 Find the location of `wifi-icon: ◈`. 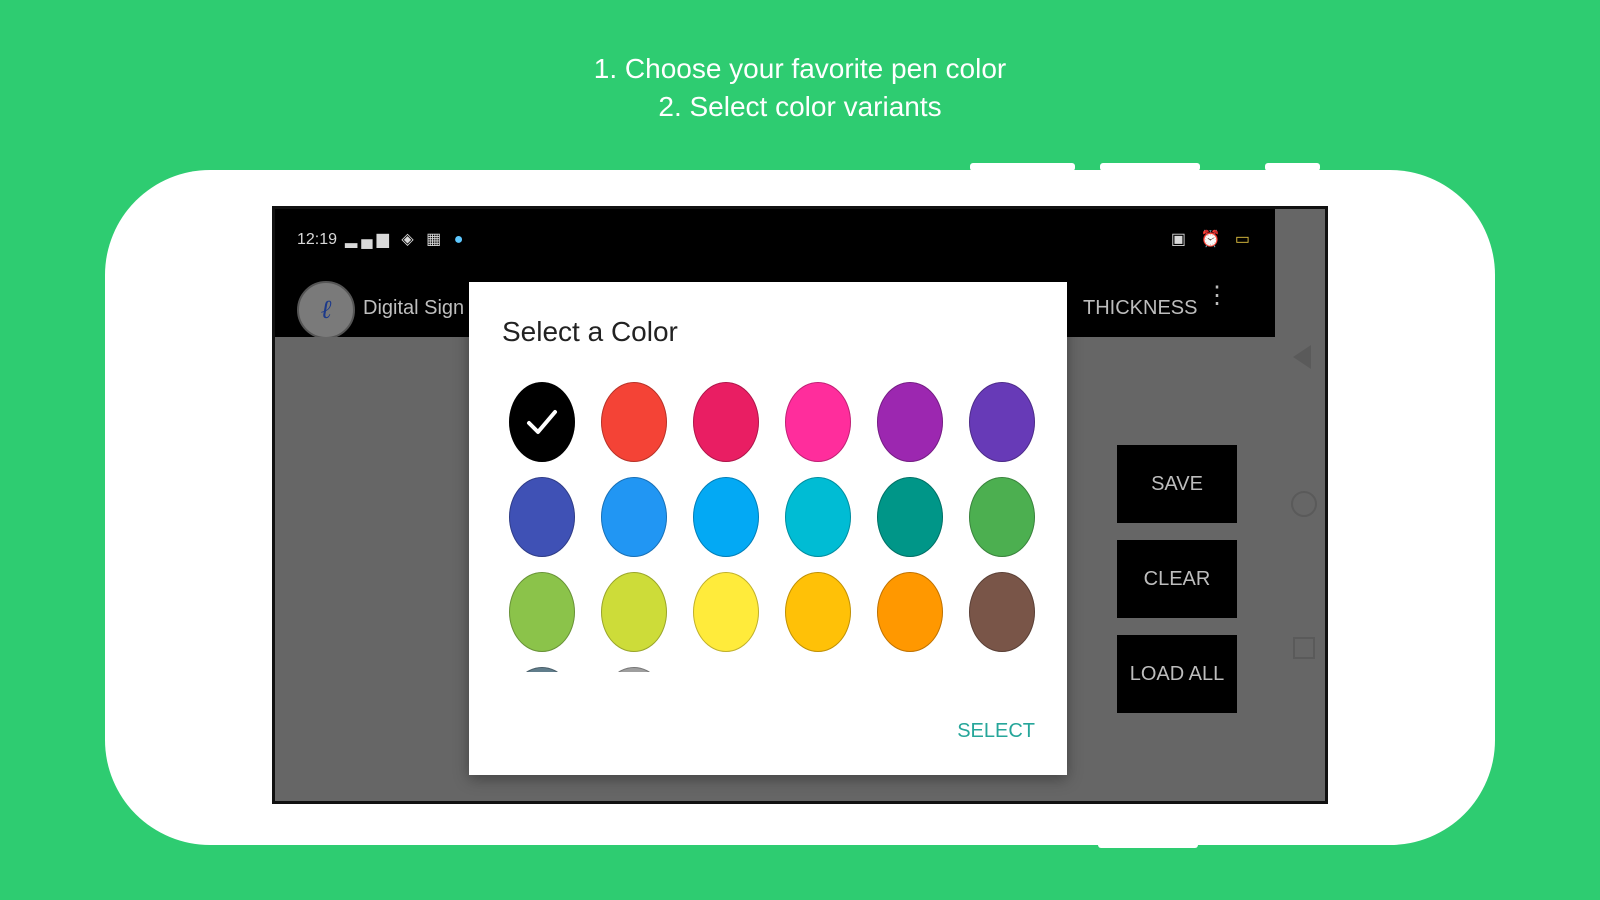

wifi-icon: ◈ is located at coordinates (409, 239).